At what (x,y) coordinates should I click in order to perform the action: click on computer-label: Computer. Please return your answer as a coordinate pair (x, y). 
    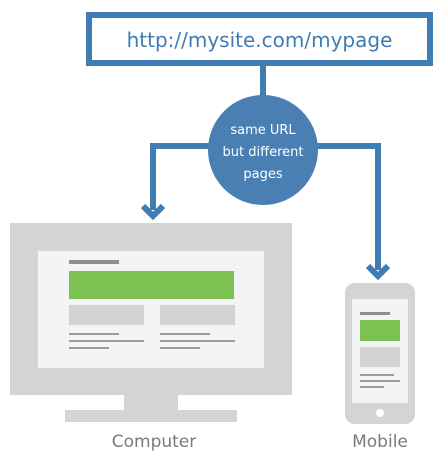
    Looking at the image, I should click on (154, 442).